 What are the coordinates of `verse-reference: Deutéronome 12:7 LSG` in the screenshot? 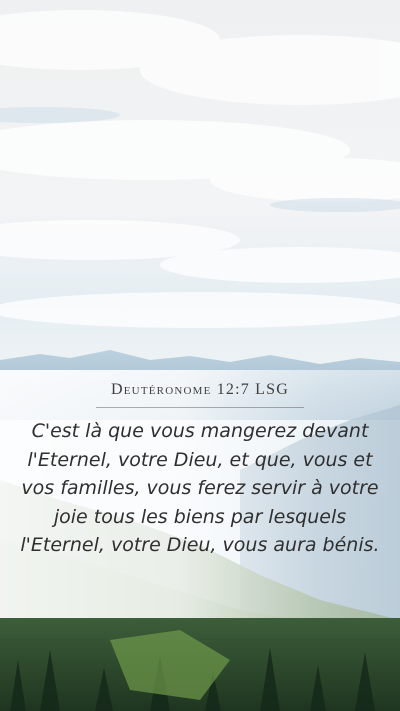 It's located at (200, 389).